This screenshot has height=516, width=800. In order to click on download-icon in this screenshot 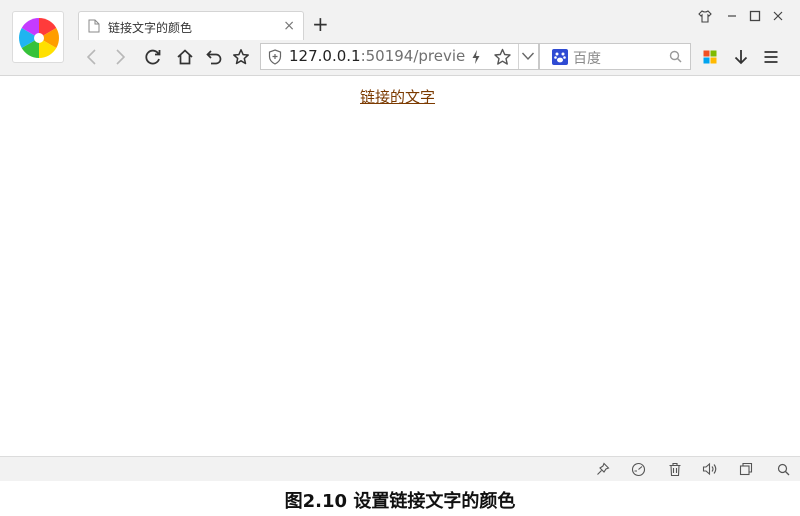, I will do `click(741, 57)`.